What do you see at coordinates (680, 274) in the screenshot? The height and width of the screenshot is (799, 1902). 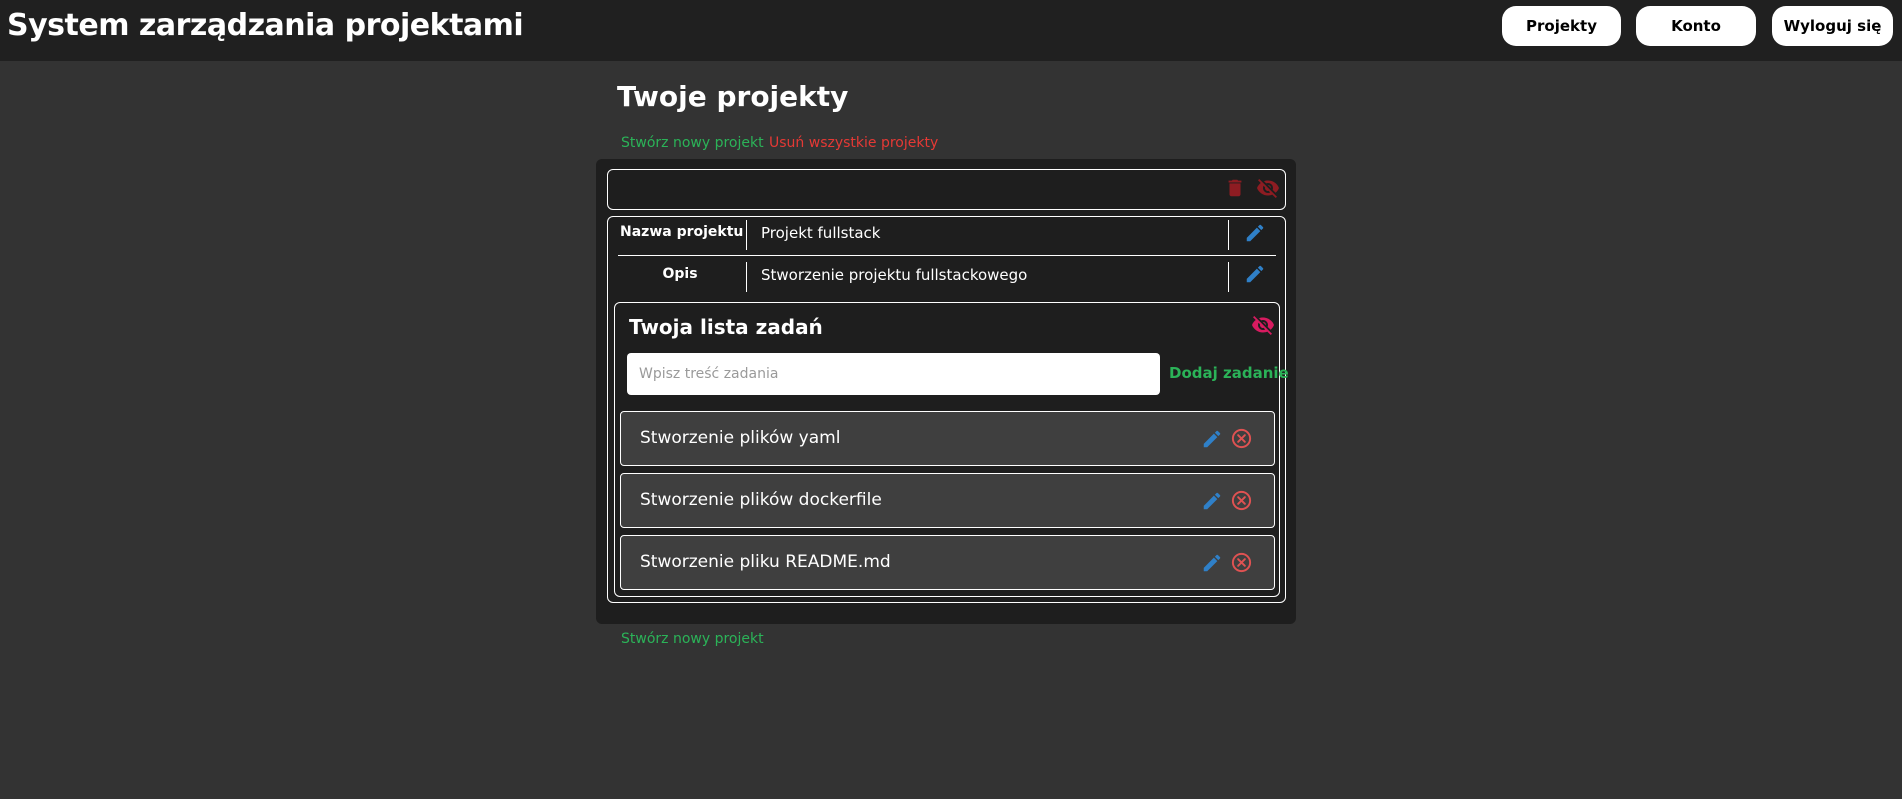 I see `project-description-label: Opis` at bounding box center [680, 274].